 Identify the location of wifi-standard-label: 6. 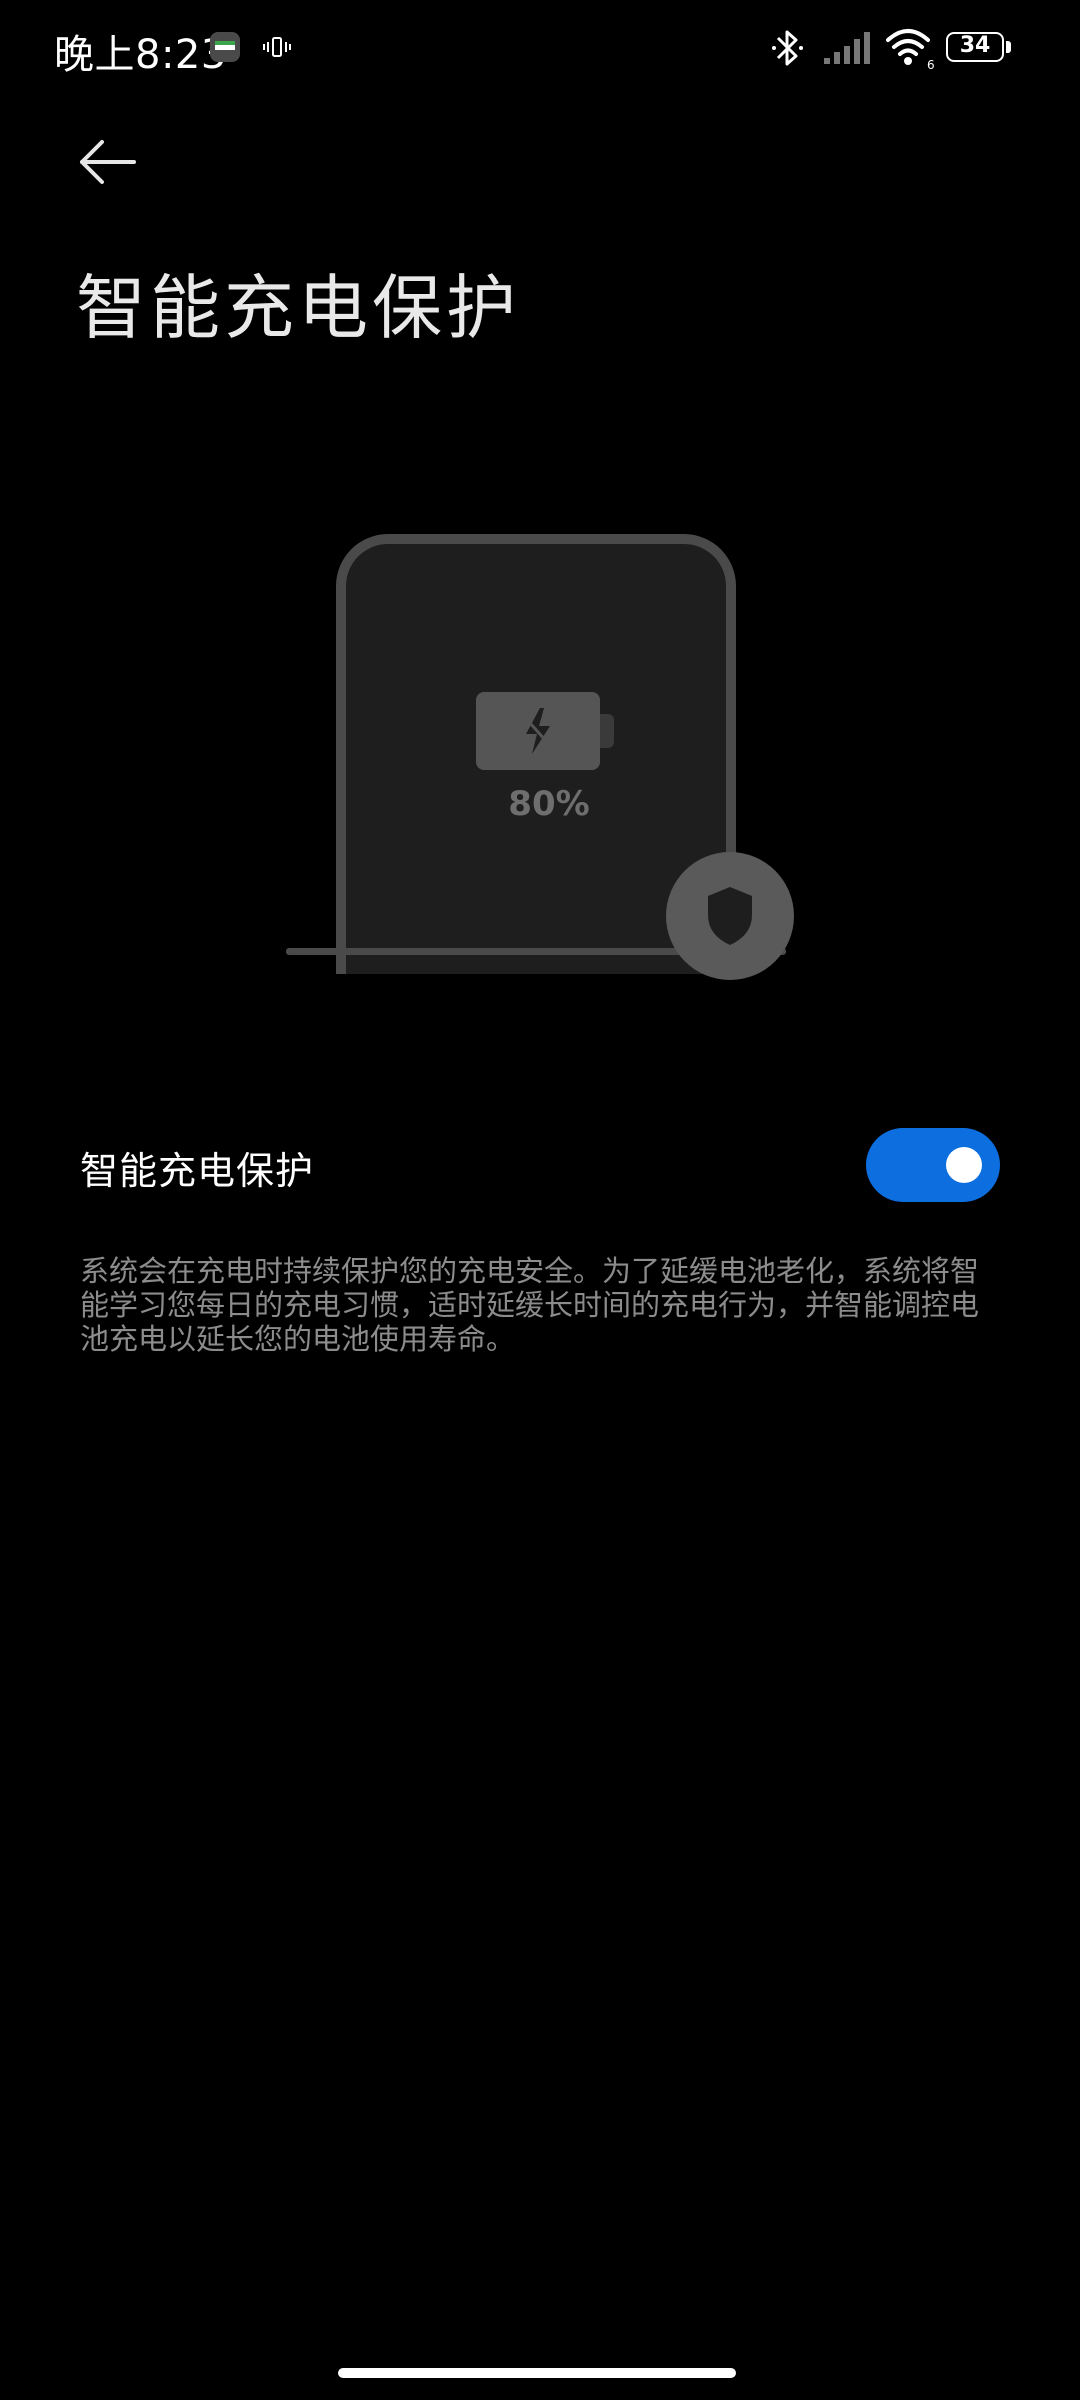
(931, 64).